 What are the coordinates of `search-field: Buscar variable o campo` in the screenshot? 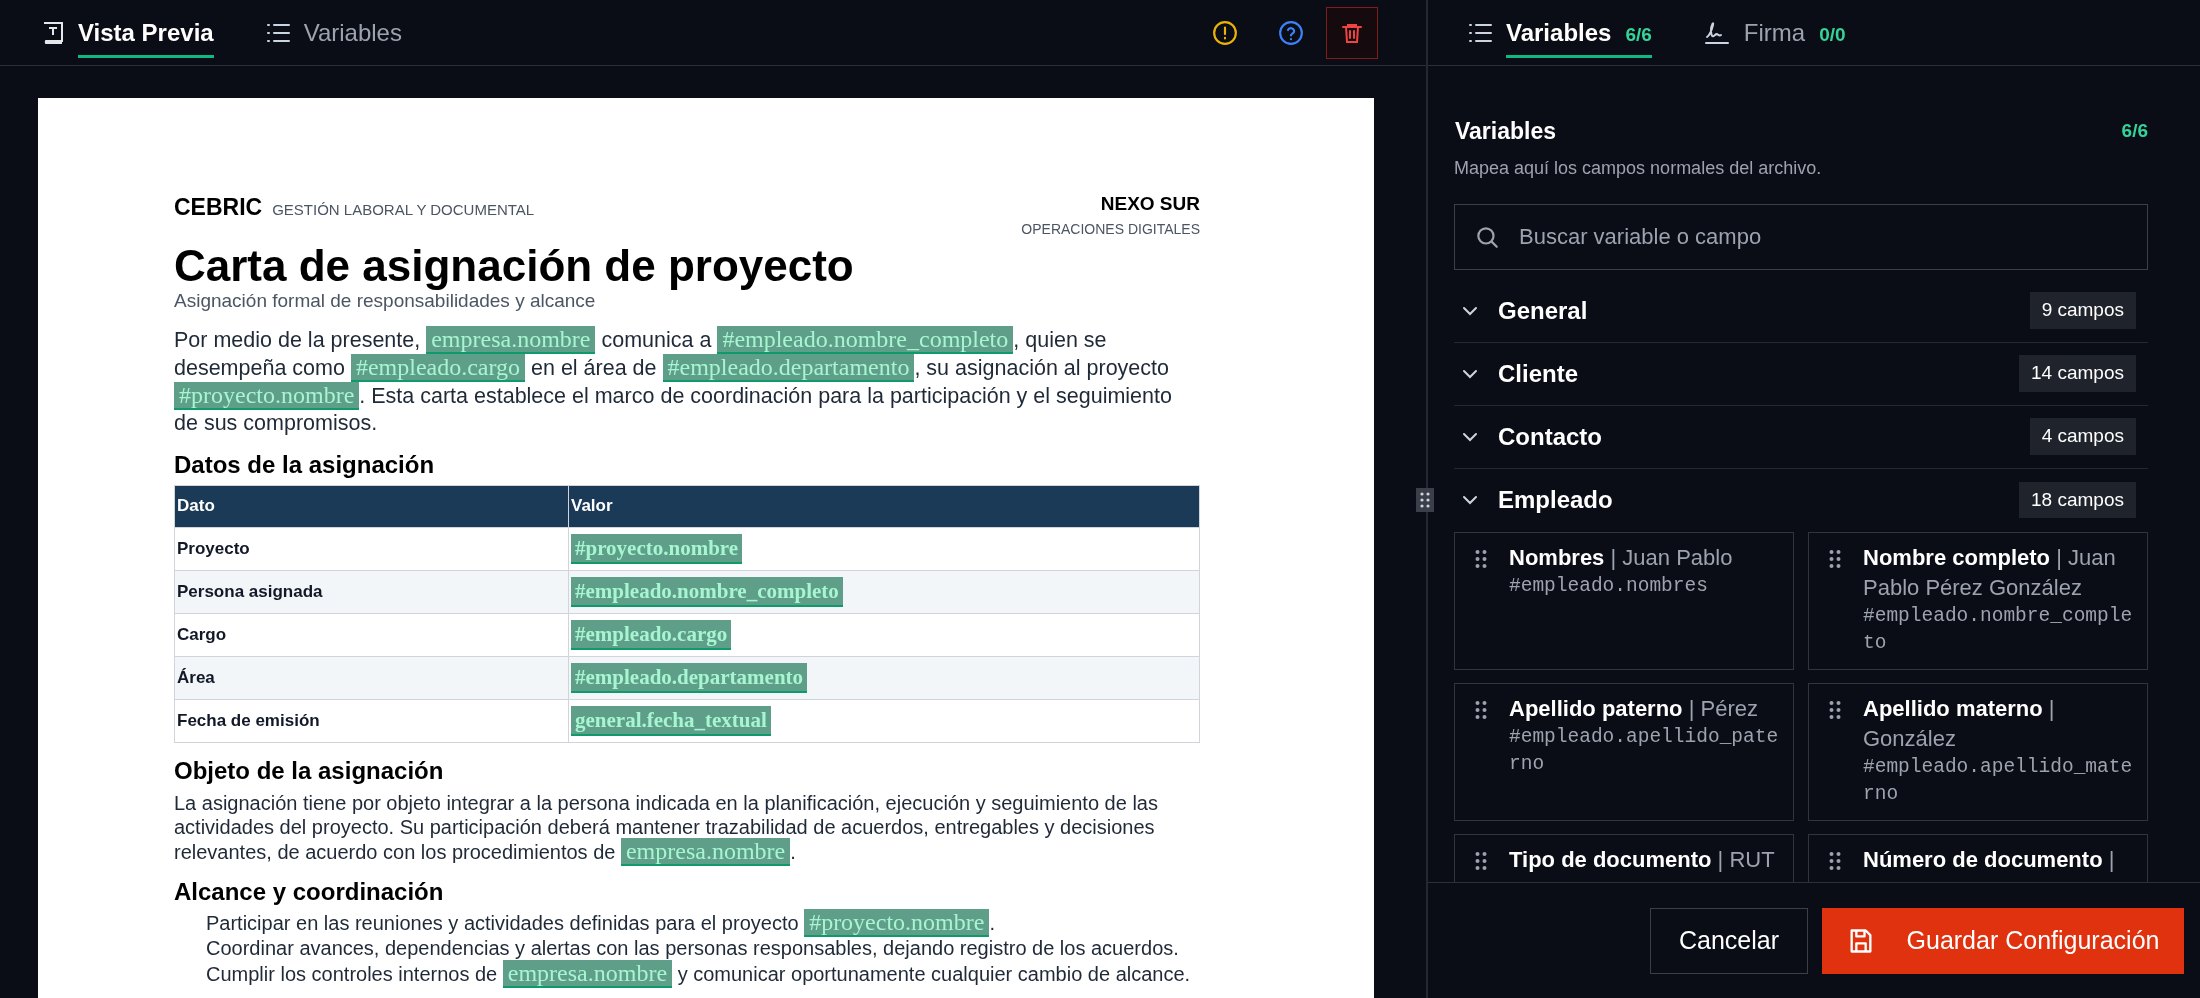 It's located at (1801, 236).